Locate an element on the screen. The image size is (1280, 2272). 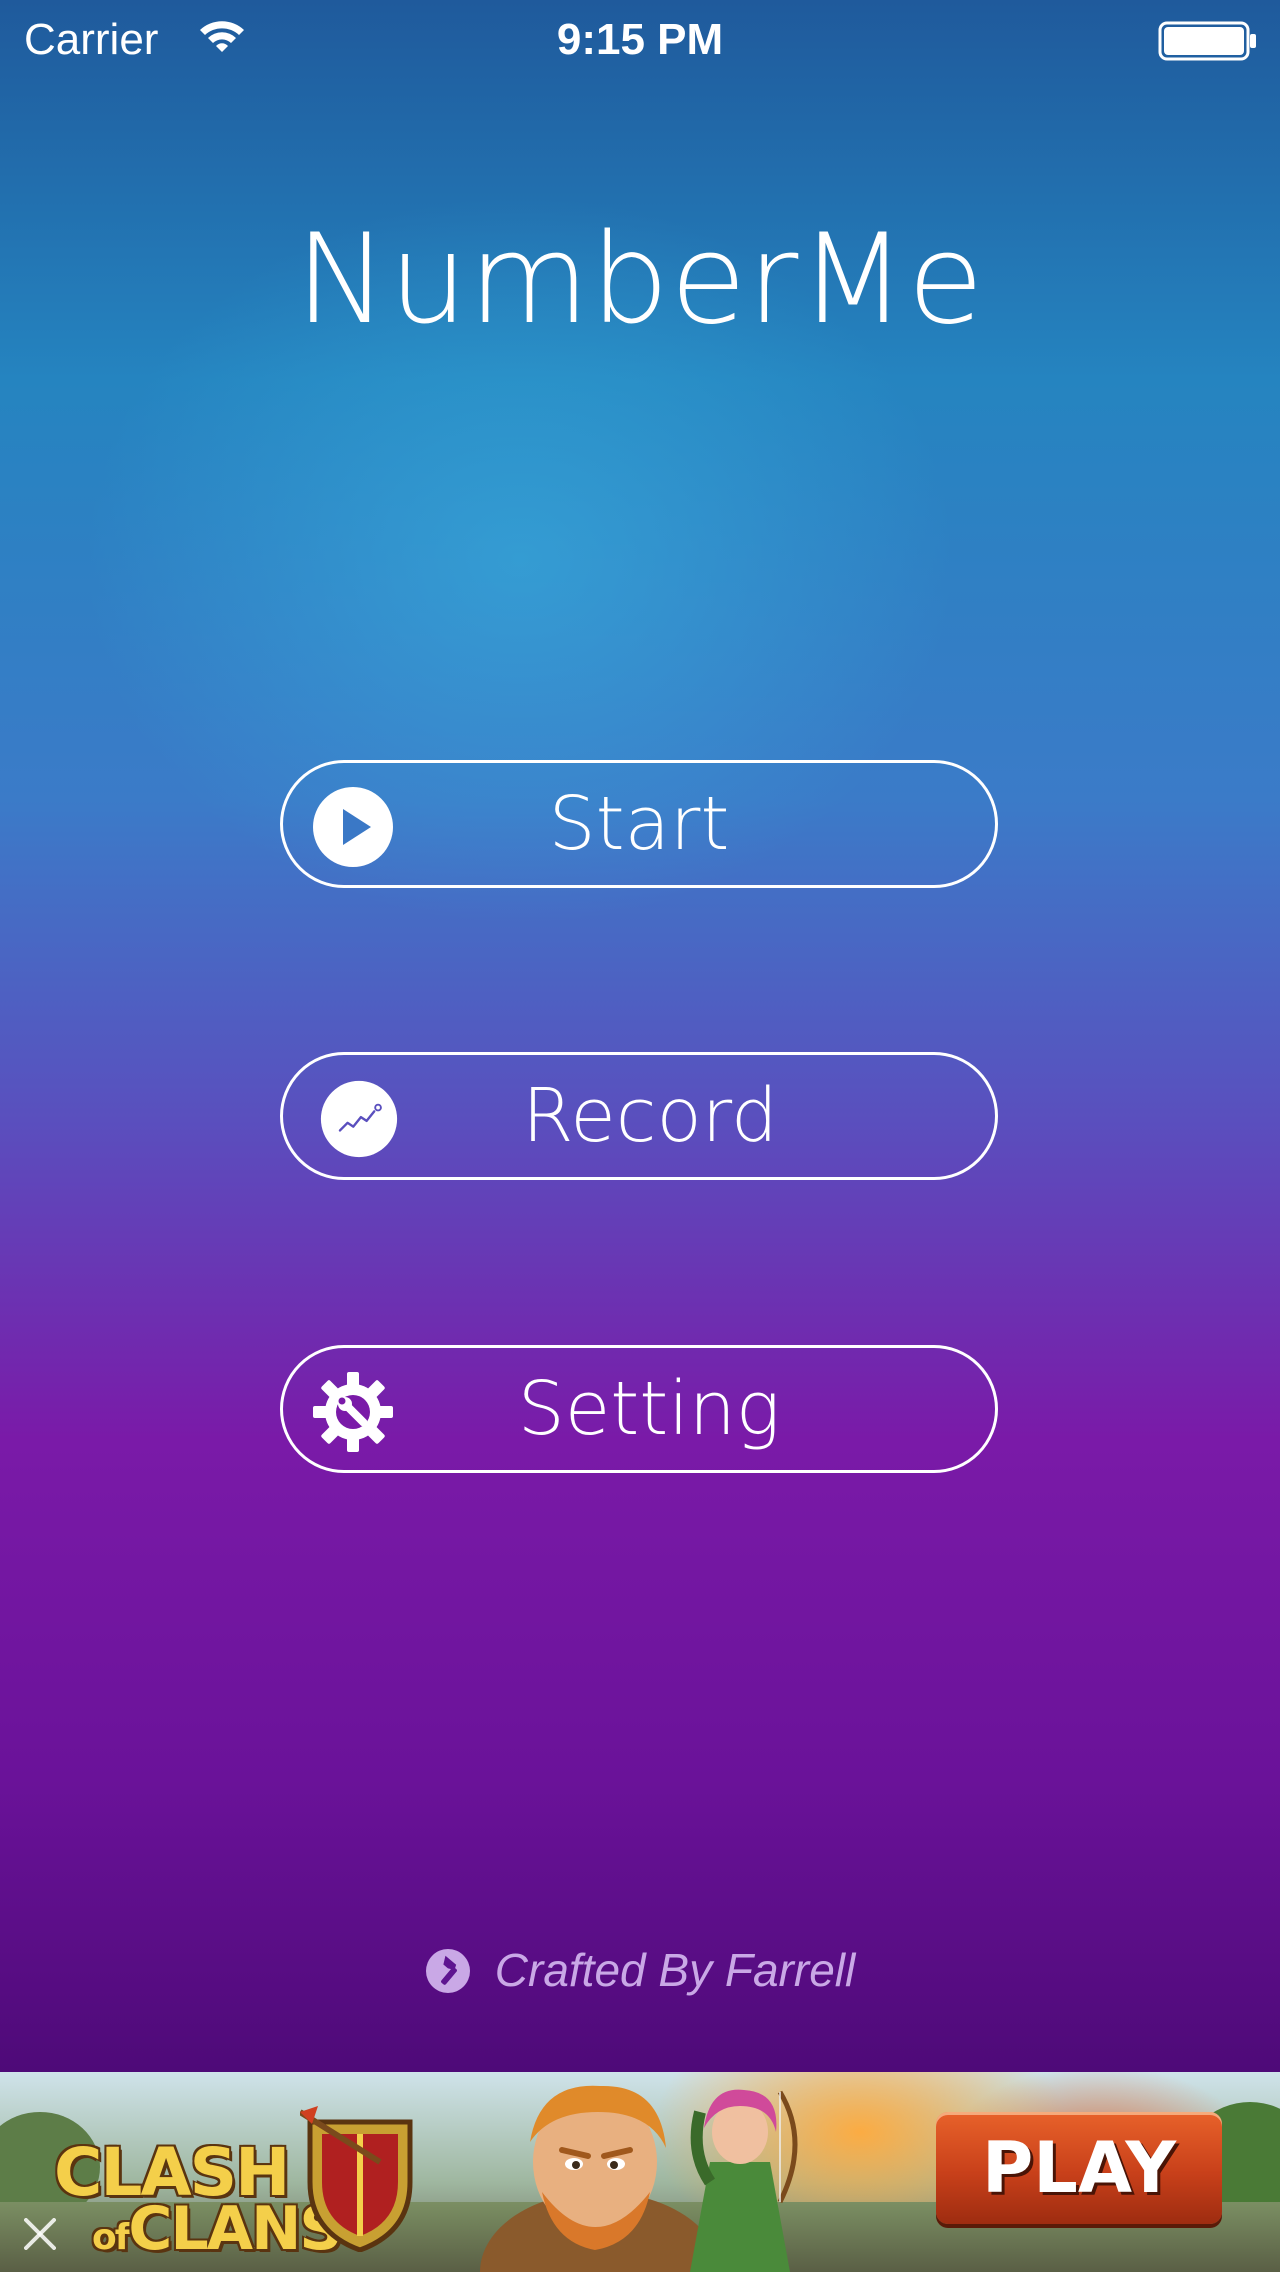
setting-button: Setting is located at coordinates (639, 1409).